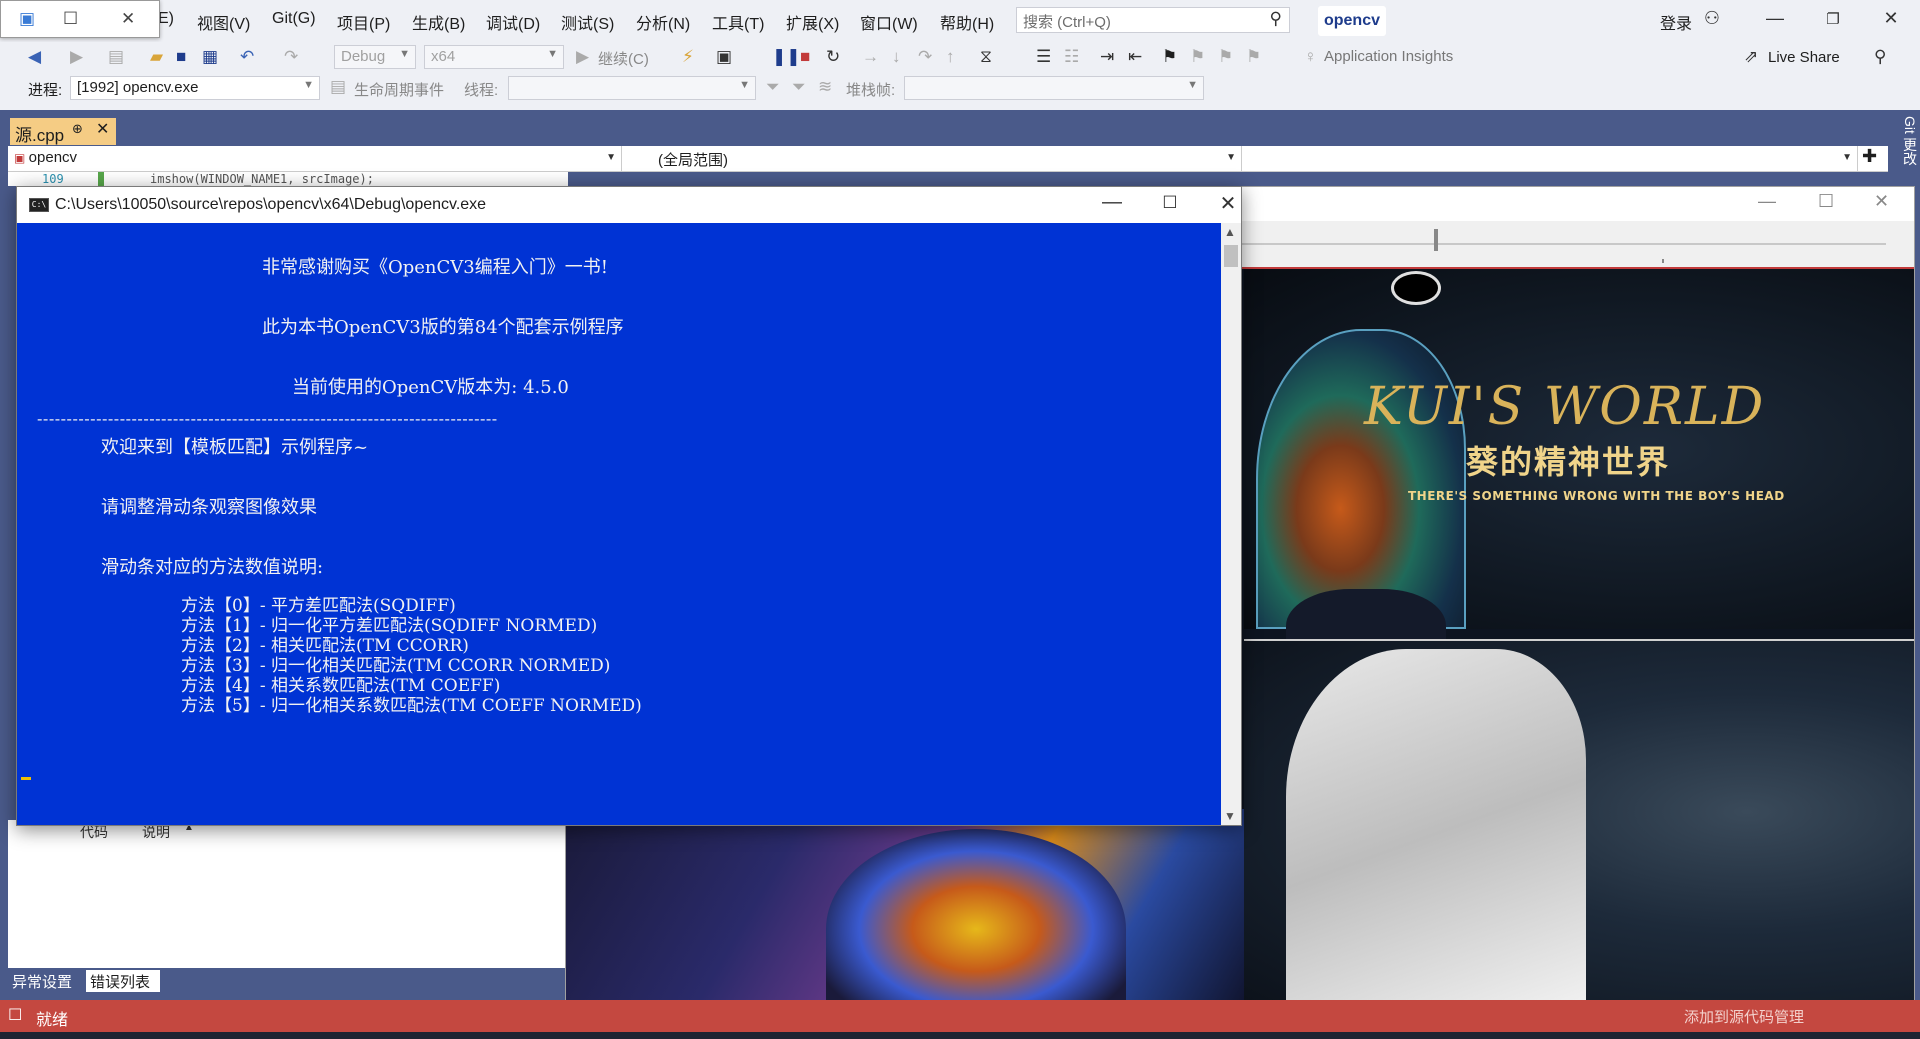 The width and height of the screenshot is (1920, 1039). I want to click on process-select: [1992] opencv.exe ▼, so click(195, 88).